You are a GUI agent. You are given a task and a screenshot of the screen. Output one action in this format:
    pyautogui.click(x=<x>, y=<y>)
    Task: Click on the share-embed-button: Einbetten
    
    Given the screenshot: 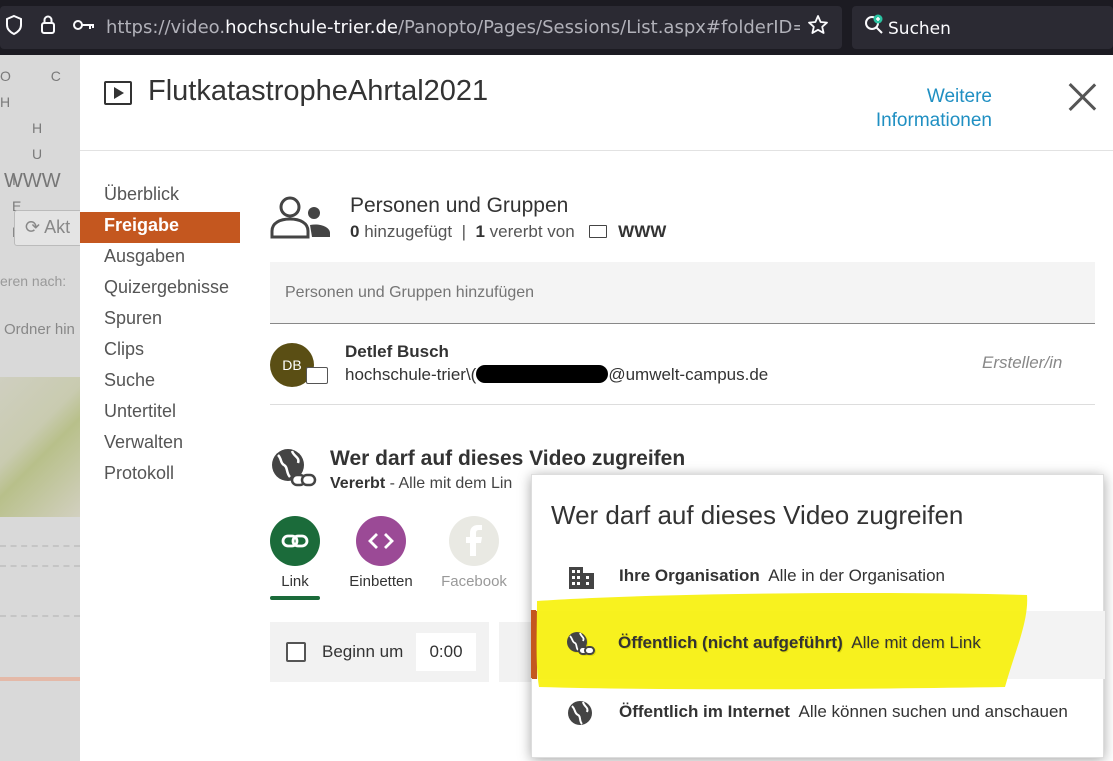 What is the action you would take?
    pyautogui.click(x=381, y=553)
    